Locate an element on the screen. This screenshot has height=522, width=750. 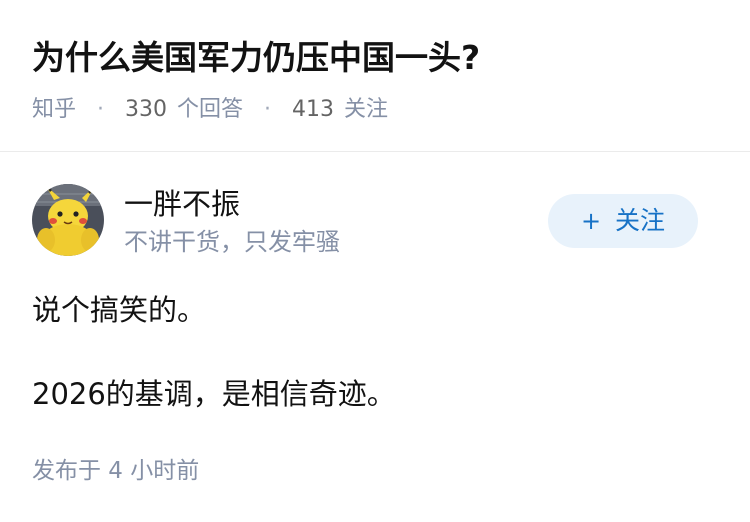
source-label: 知乎 is located at coordinates (54, 109).